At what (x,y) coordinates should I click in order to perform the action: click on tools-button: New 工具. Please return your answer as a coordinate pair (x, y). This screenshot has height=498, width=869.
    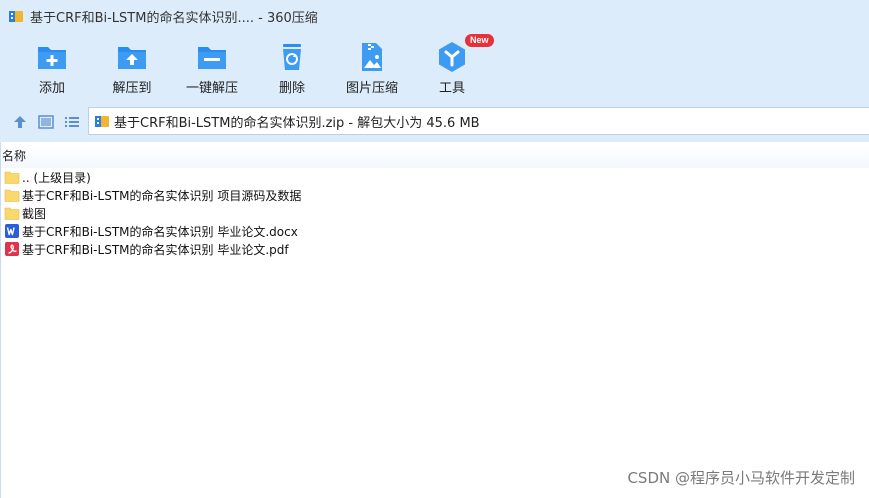
    Looking at the image, I should click on (455, 66).